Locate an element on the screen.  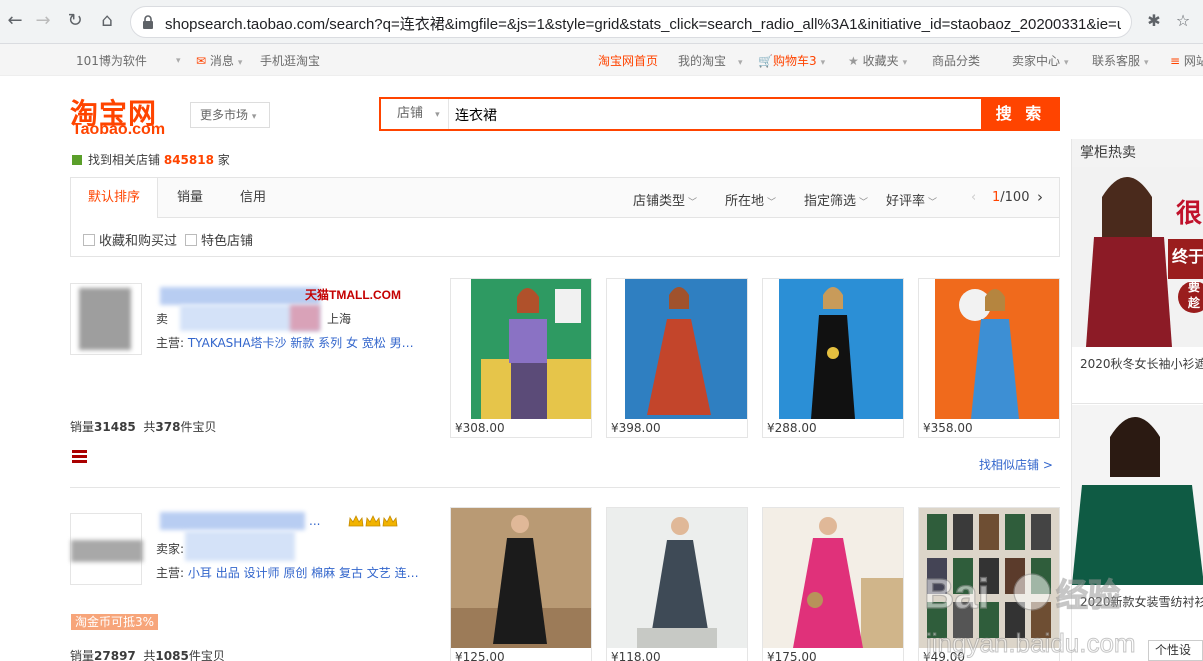
bookmark-star-icon: ☆ is located at coordinates (1183, 21).